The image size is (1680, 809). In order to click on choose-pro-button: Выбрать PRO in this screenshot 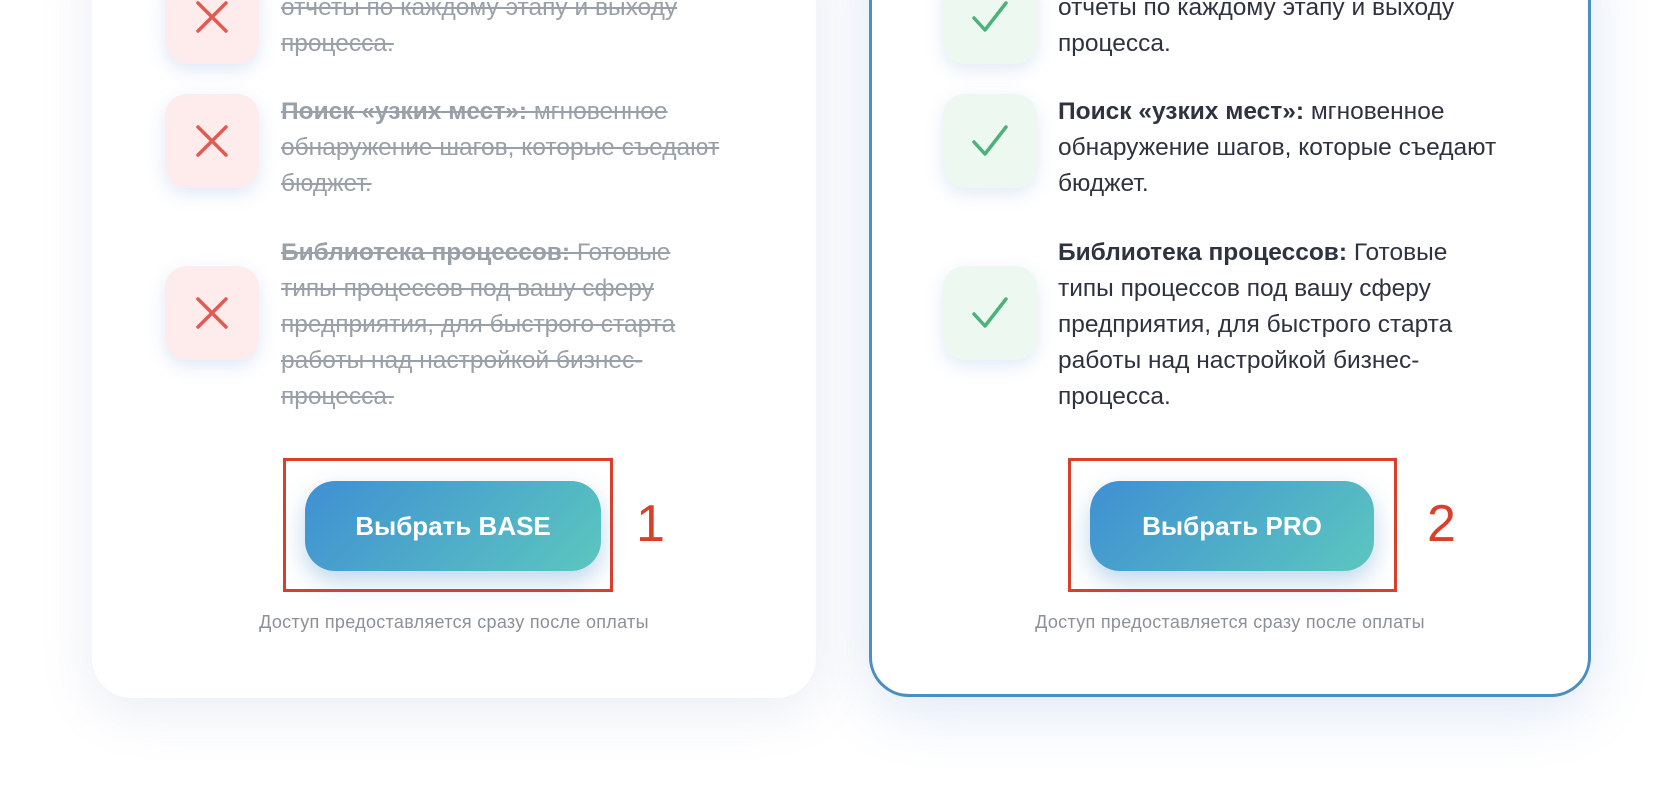, I will do `click(1232, 526)`.